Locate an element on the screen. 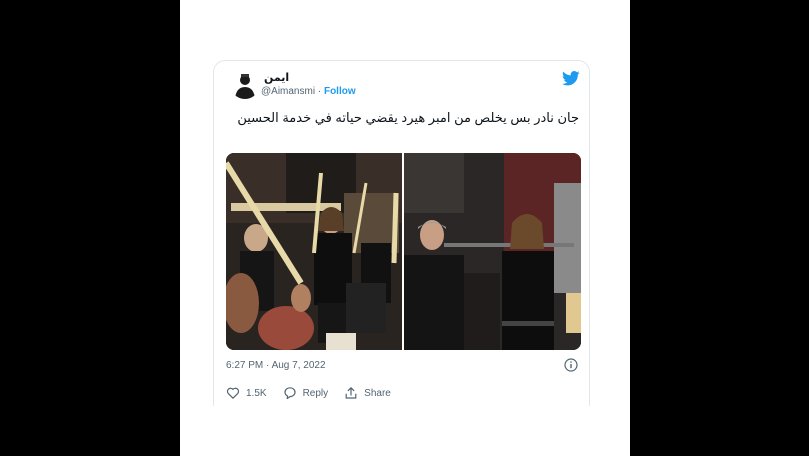 The height and width of the screenshot is (456, 809). tweet-actions: 1.5K Reply Share is located at coordinates (308, 393).